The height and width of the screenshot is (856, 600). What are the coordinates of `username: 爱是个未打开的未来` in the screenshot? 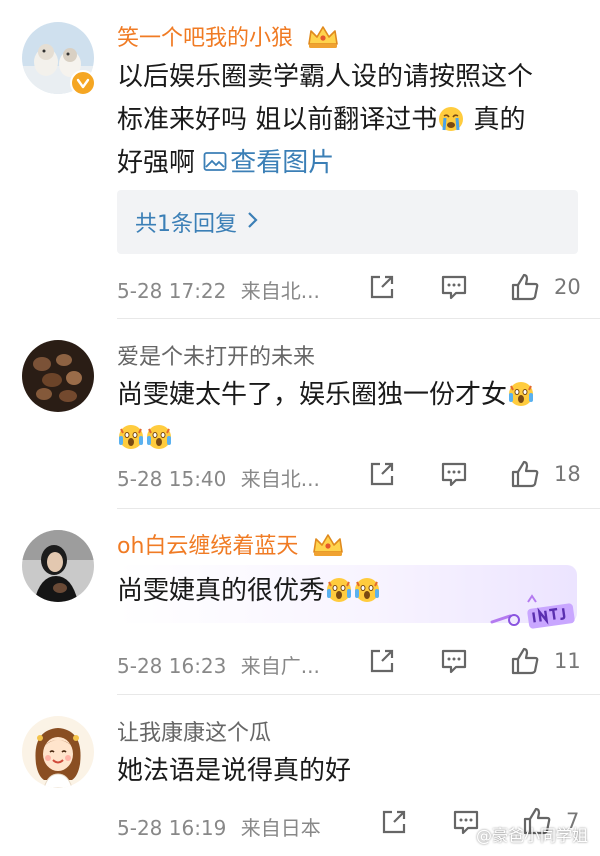 It's located at (216, 358).